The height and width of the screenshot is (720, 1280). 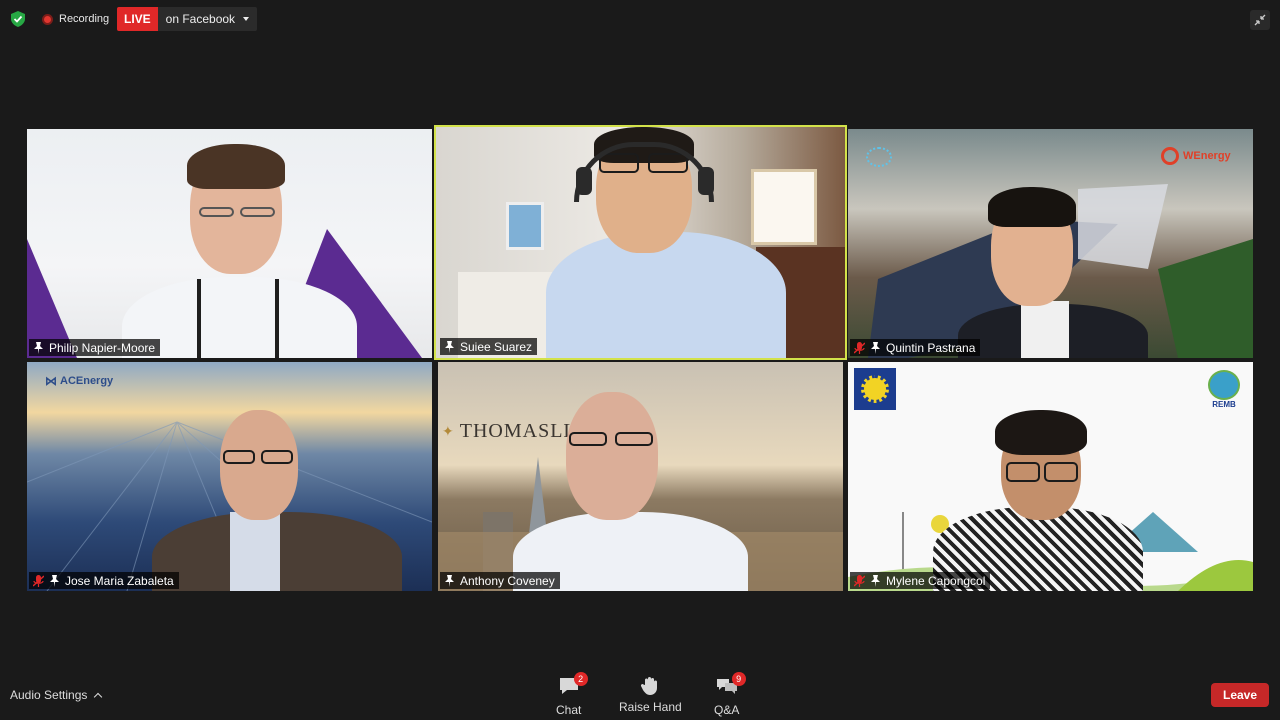 I want to click on name-tag: Anthony Coveney, so click(x=500, y=580).